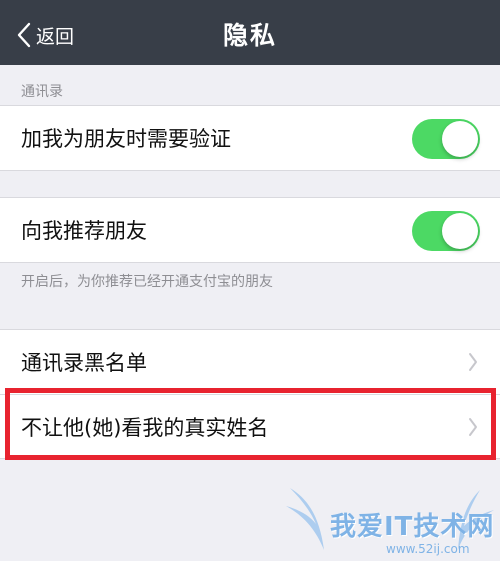 The image size is (500, 561). I want to click on blacklist-label: 通讯录黑名单, so click(84, 363).